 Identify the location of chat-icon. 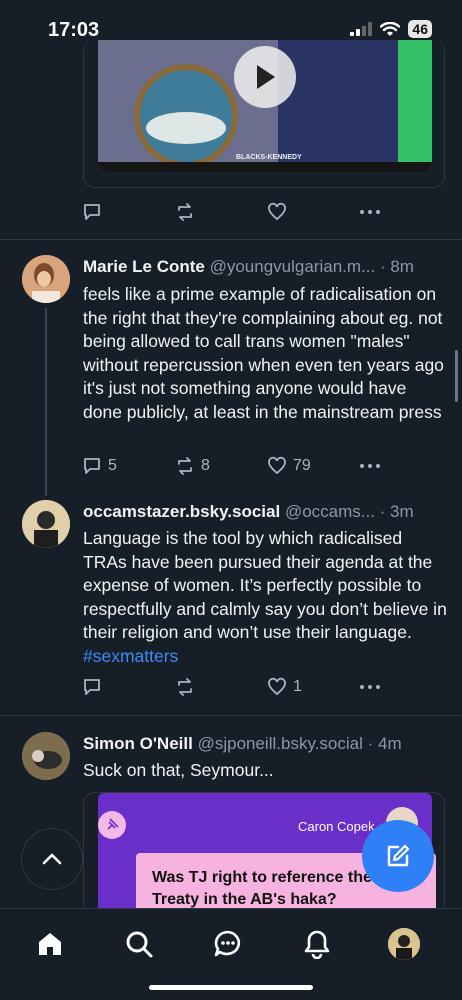
(227, 943).